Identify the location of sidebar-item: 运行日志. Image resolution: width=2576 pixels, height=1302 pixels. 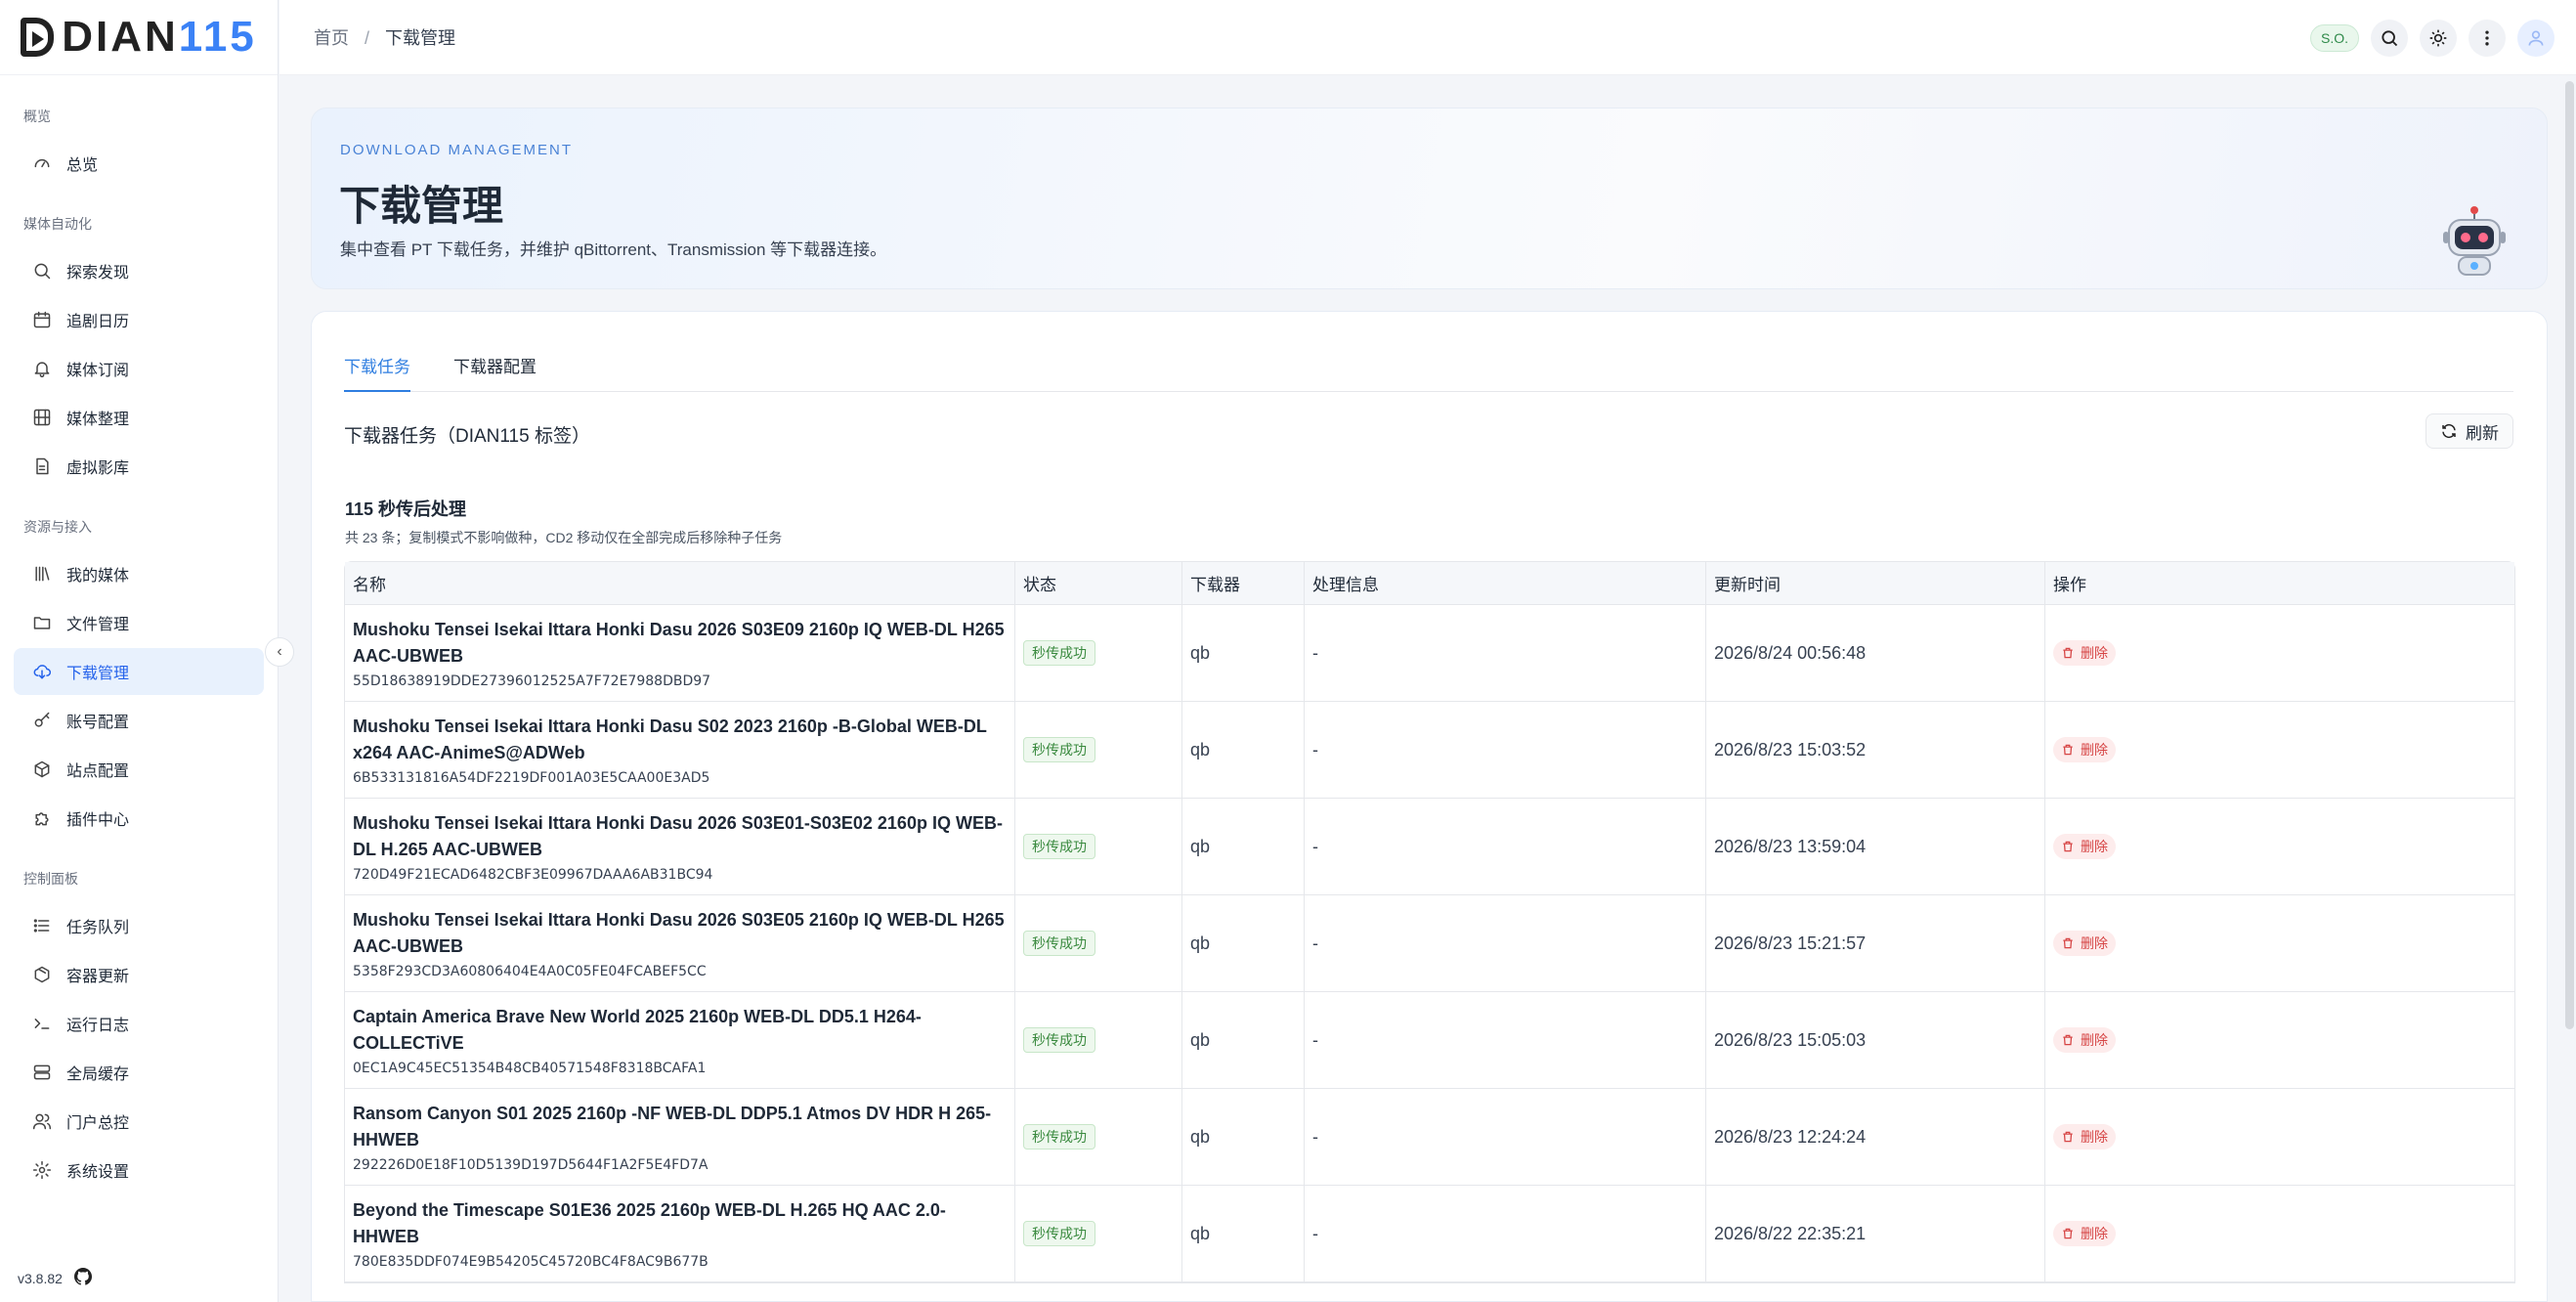
(139, 1024).